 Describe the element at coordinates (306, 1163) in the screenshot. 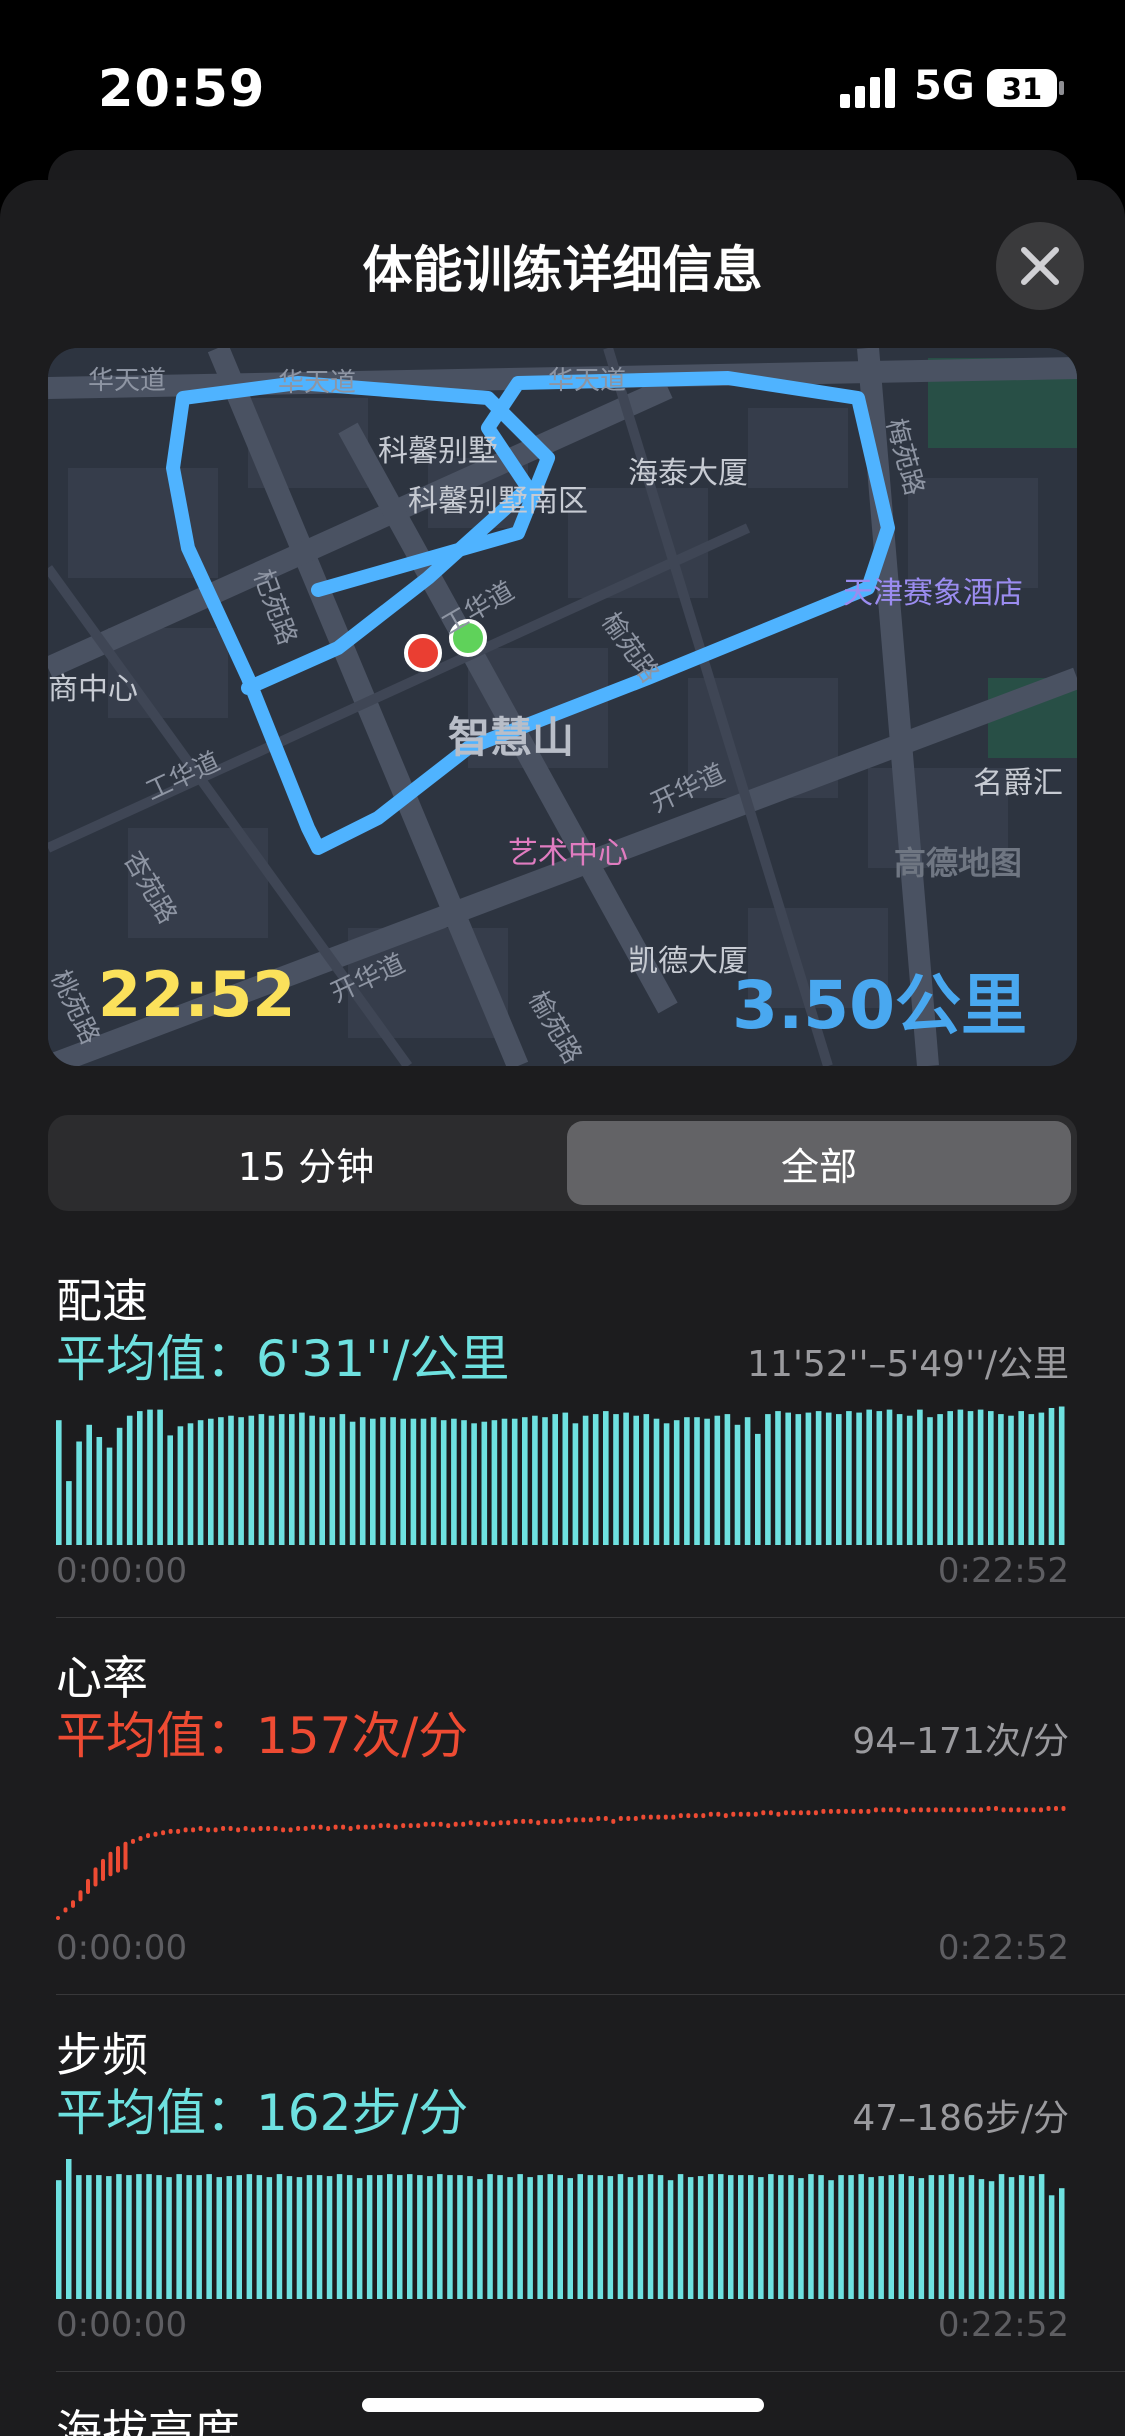

I see `segment-15-min: 15 分钟` at that location.